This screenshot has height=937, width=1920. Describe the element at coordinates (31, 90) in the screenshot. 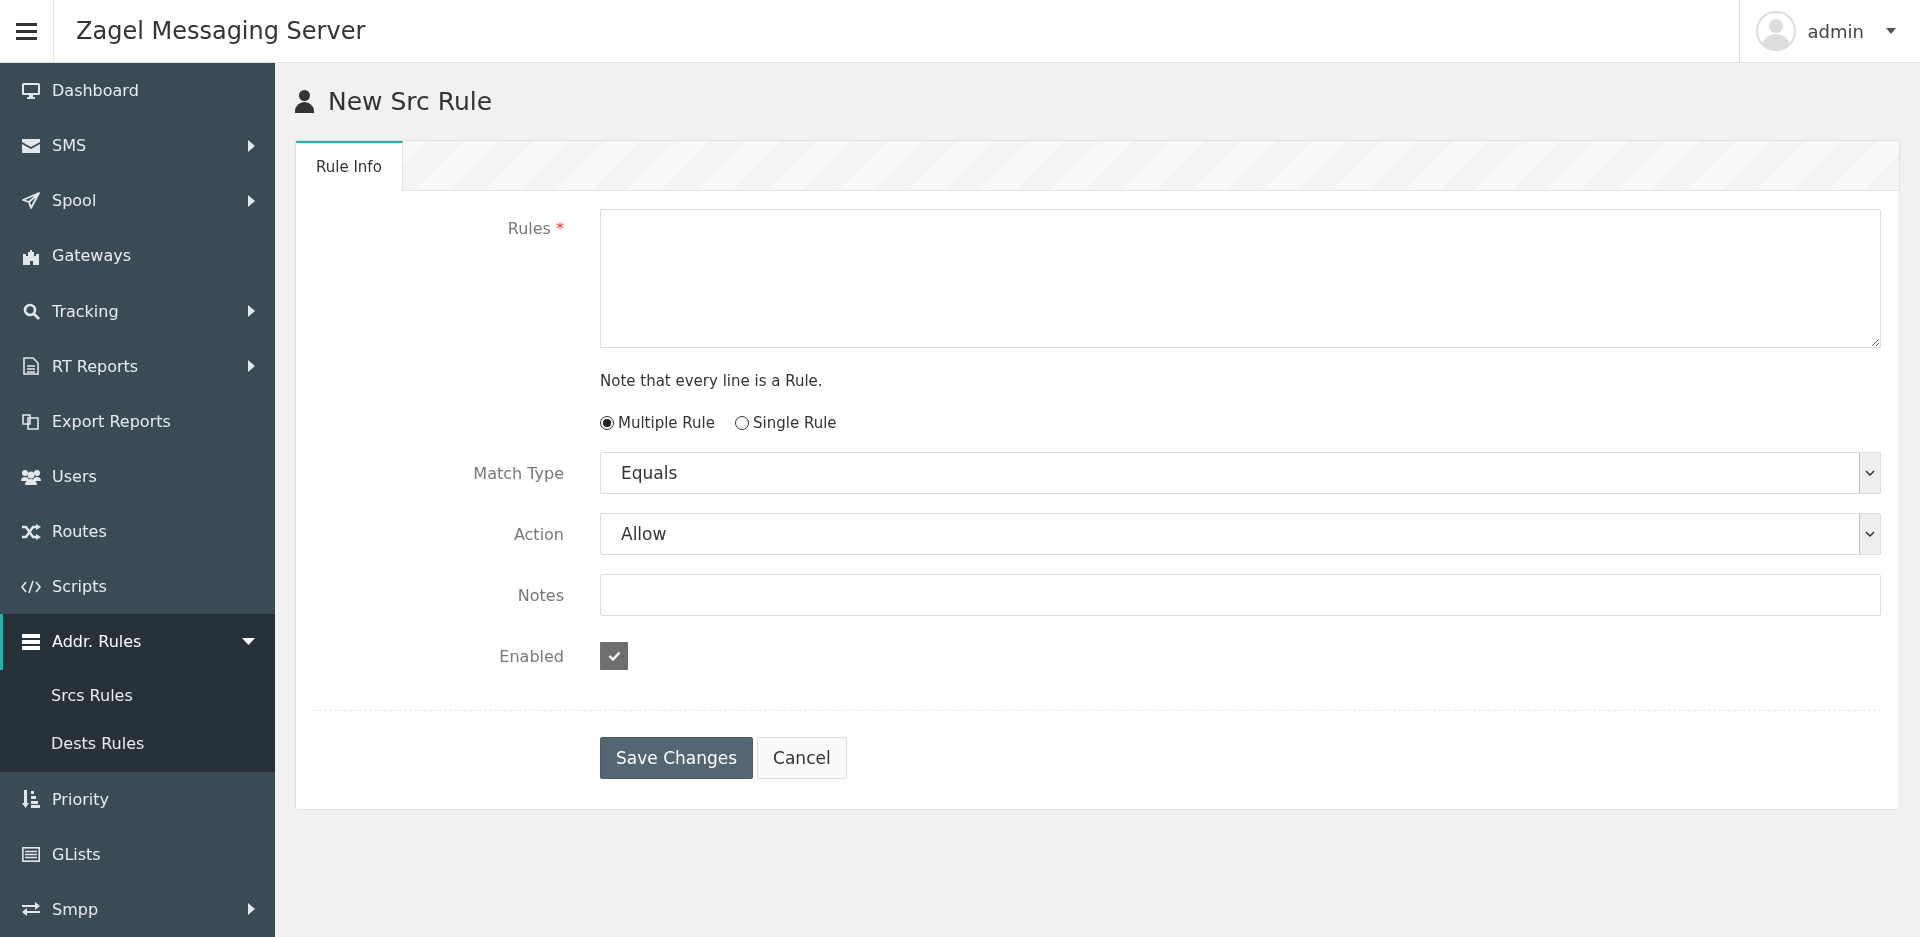

I see `monitor-icon` at that location.